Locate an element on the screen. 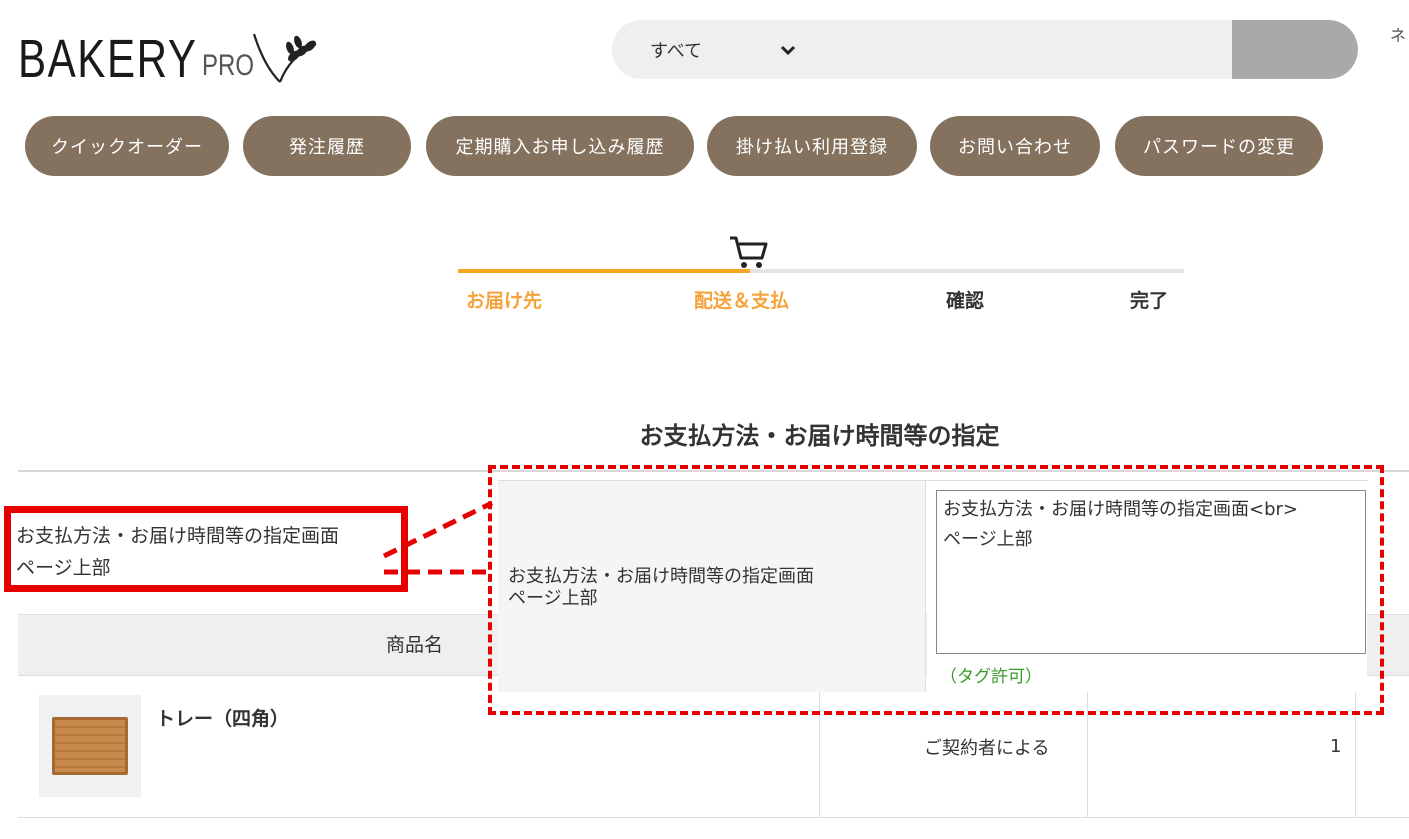  logo-main-text: BAKERY is located at coordinates (108, 59).